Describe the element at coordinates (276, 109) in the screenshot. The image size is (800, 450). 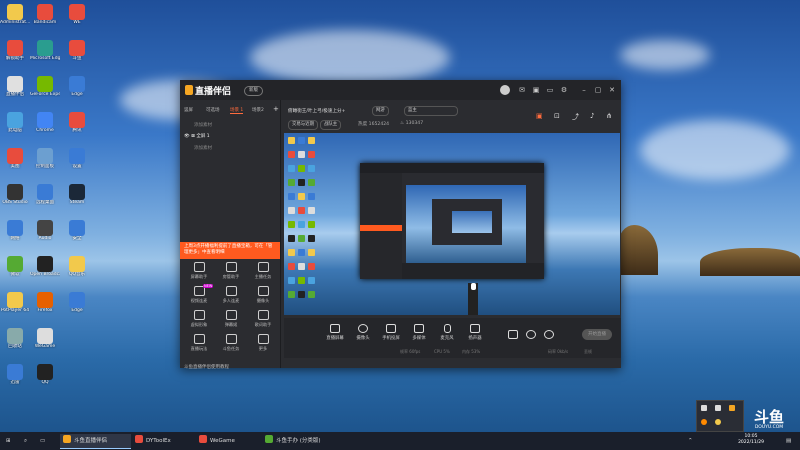
I see `add-scene-icon: +` at that location.